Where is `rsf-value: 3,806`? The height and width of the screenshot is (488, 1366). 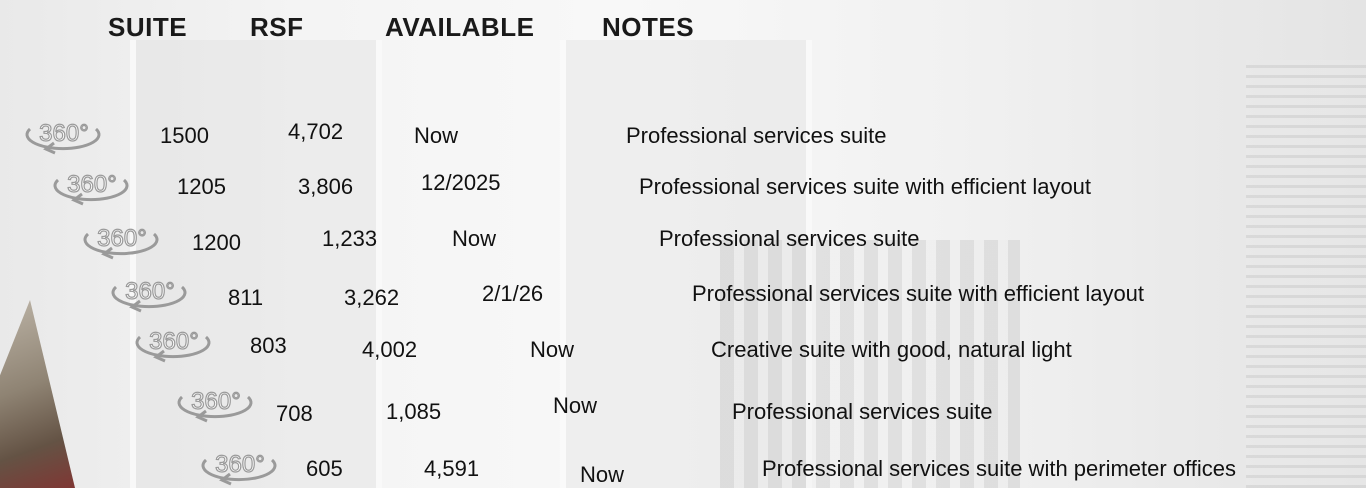 rsf-value: 3,806 is located at coordinates (326, 186).